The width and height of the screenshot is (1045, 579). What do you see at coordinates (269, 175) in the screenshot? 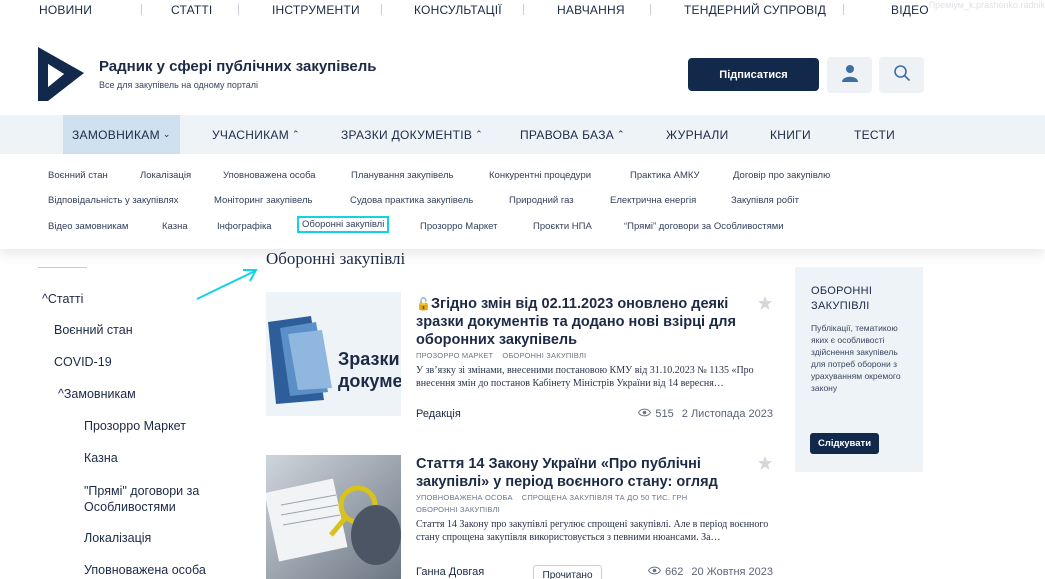
I see `submenu-item: Уповноважена особа` at bounding box center [269, 175].